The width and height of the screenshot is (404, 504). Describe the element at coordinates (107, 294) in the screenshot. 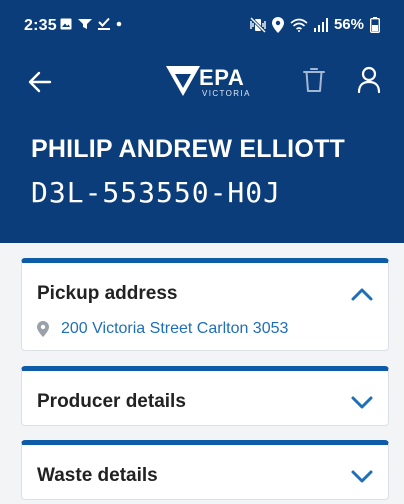

I see `pickup-address-title: Pickup address` at that location.